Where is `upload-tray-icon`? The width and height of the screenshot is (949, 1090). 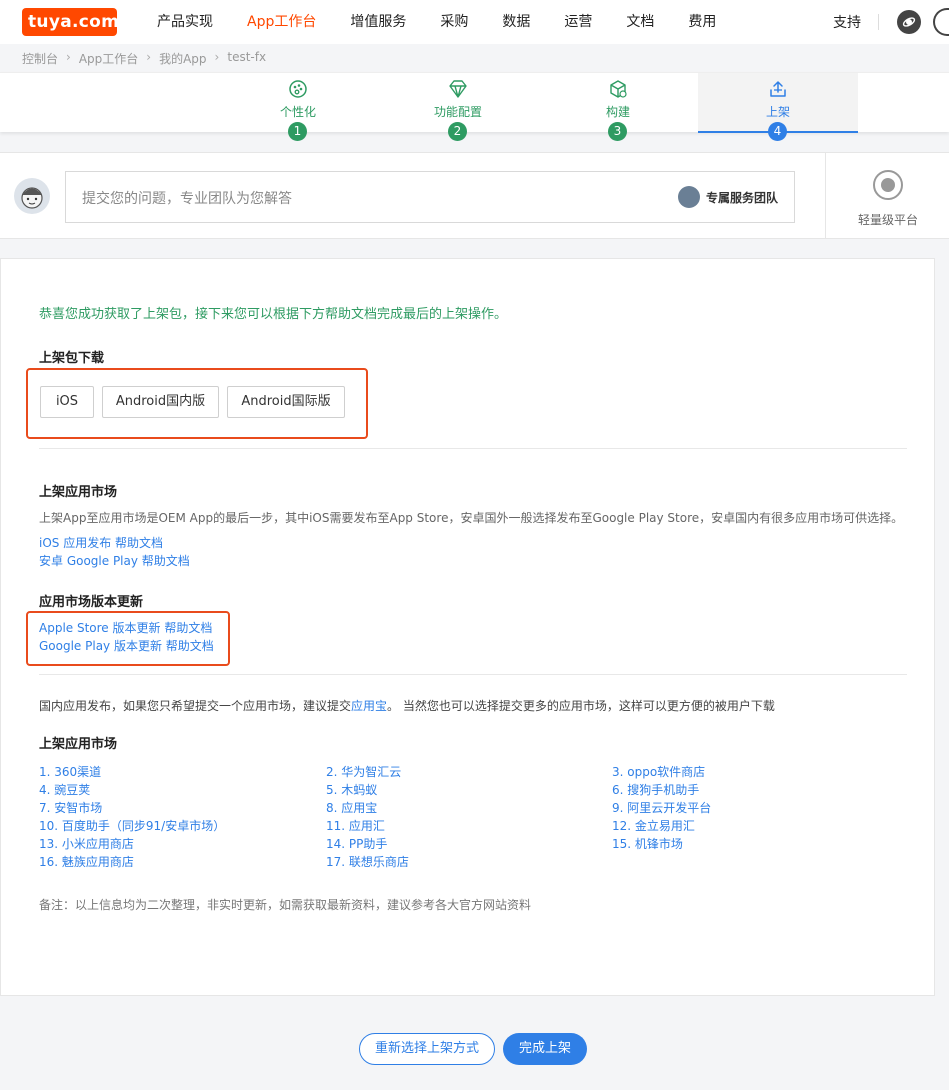 upload-tray-icon is located at coordinates (778, 89).